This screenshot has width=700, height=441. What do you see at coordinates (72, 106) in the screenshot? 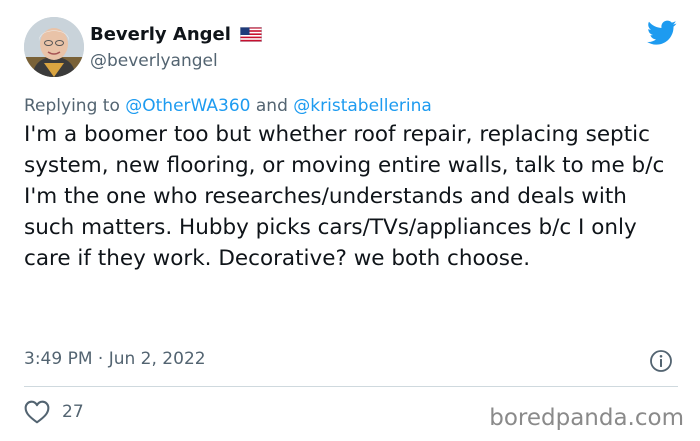
I see `replying-to-label: Replying to` at bounding box center [72, 106].